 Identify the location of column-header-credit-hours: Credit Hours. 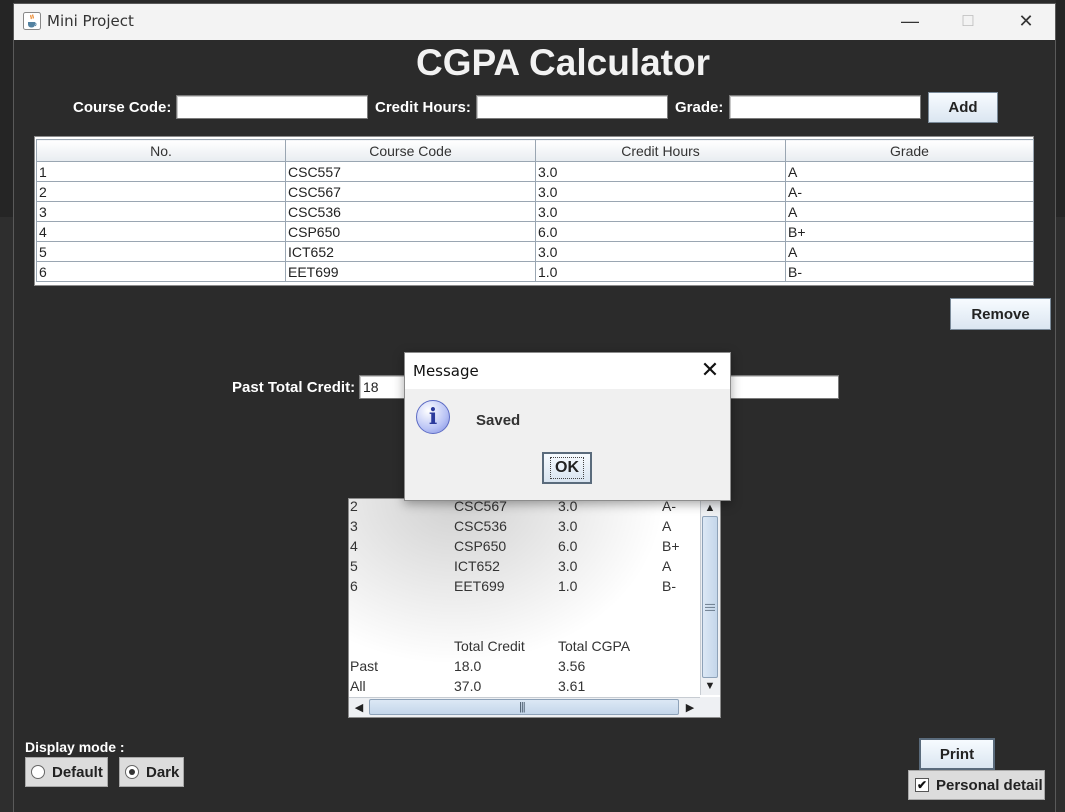
(660, 150).